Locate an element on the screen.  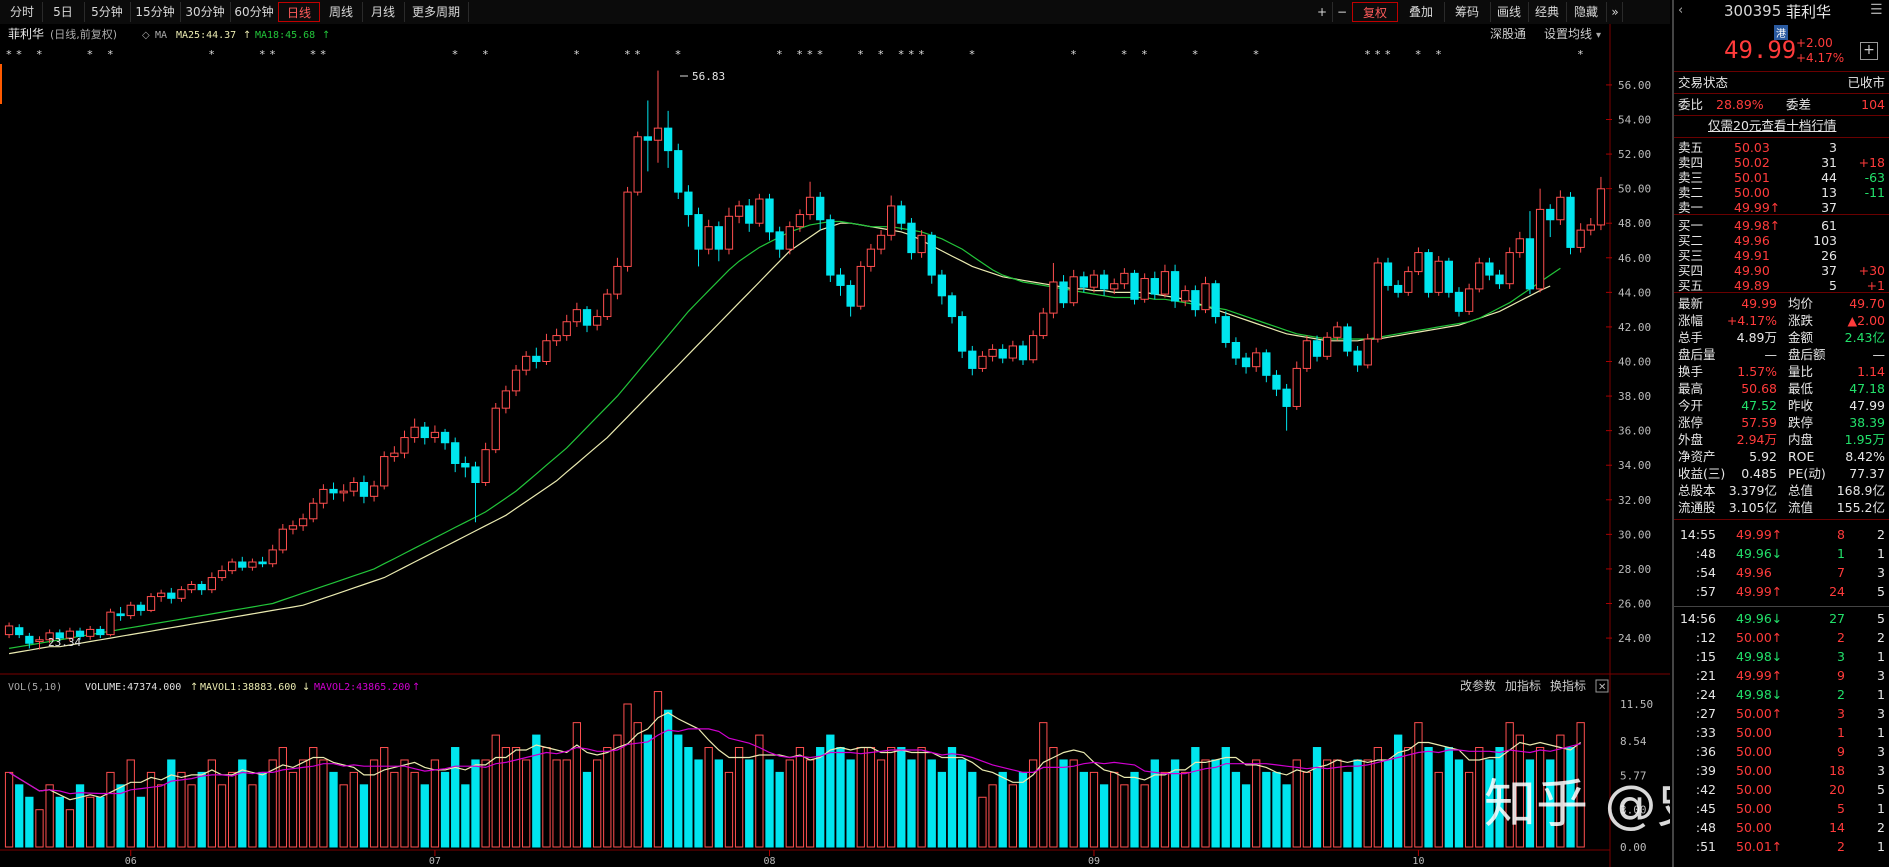
hk-connect-link: 深股通 is located at coordinates (1508, 34).